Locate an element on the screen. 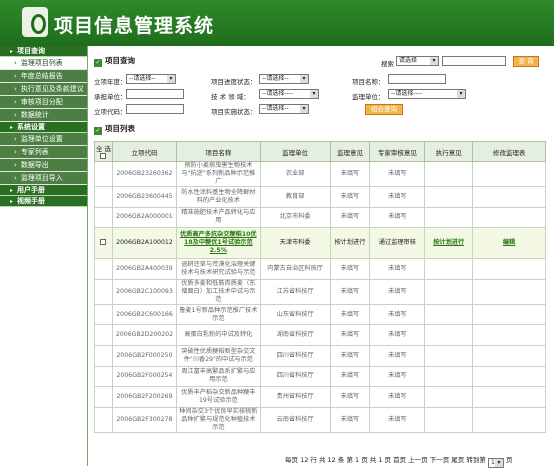 The image size is (554, 468). progress-select: --请选择-- is located at coordinates (284, 79).